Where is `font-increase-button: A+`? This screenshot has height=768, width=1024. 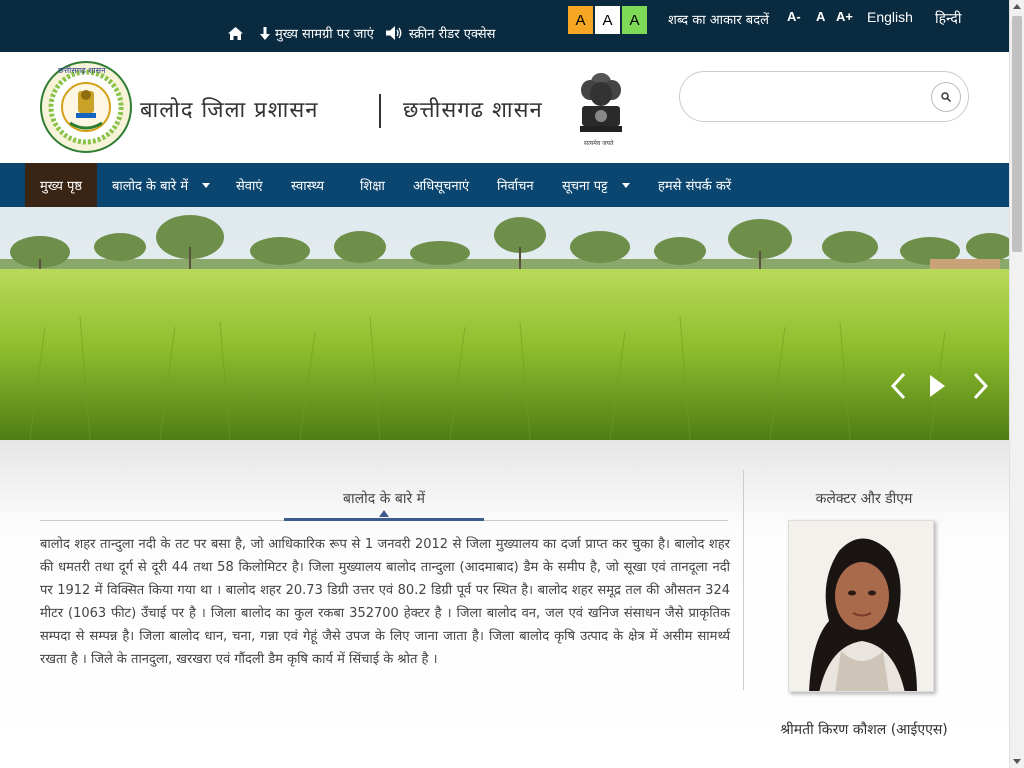 font-increase-button: A+ is located at coordinates (844, 16).